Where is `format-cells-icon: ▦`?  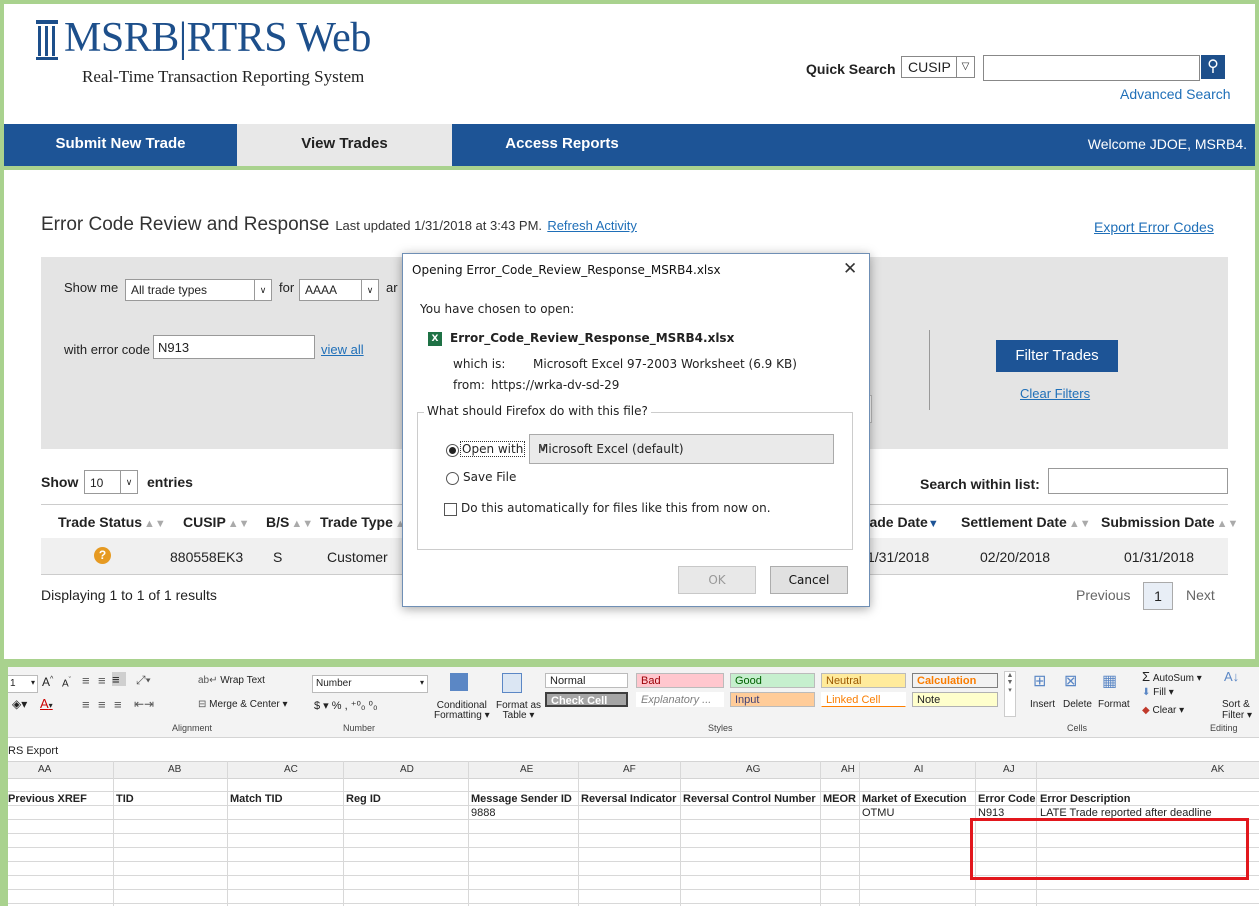 format-cells-icon: ▦ is located at coordinates (1109, 681).